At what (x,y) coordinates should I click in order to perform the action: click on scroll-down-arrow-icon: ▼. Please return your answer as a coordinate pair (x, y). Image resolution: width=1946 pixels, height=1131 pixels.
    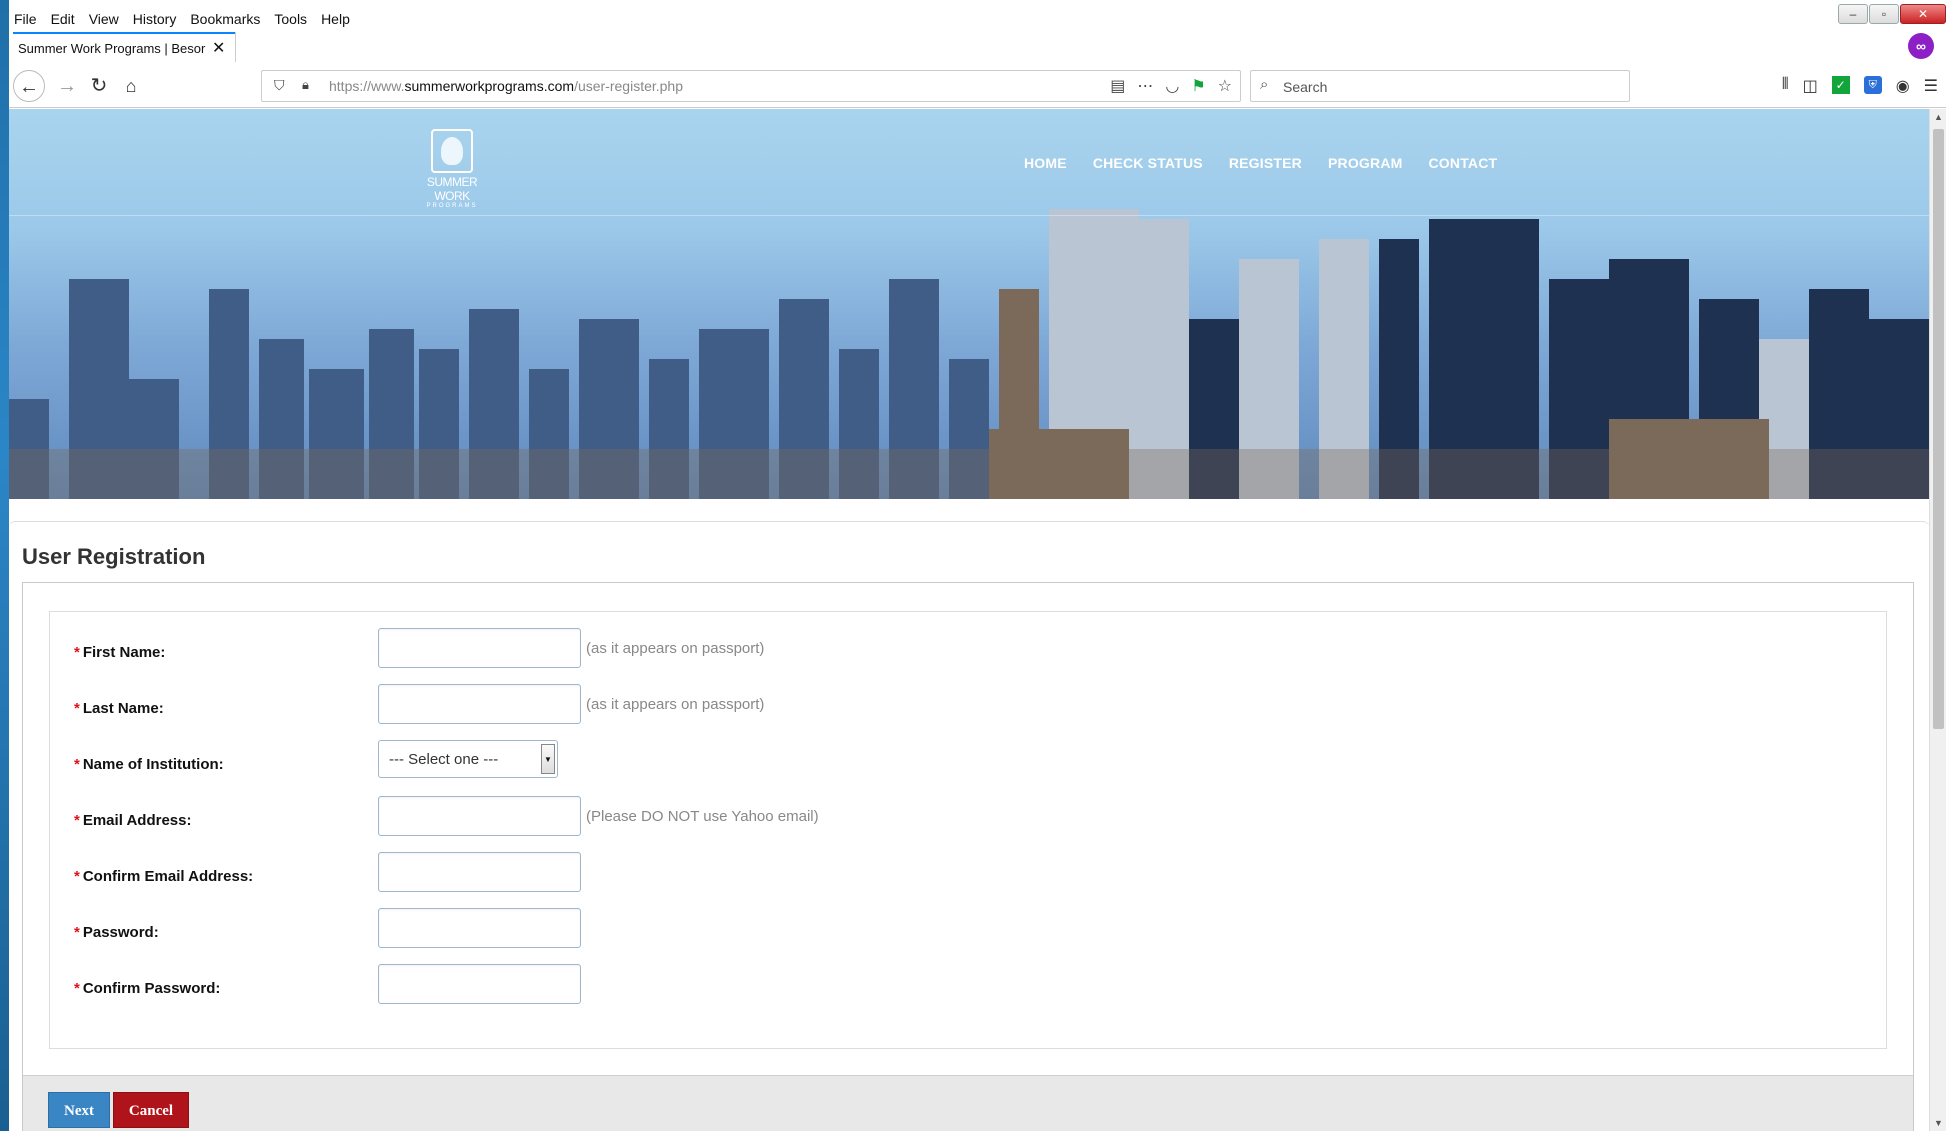
    Looking at the image, I should click on (1938, 1123).